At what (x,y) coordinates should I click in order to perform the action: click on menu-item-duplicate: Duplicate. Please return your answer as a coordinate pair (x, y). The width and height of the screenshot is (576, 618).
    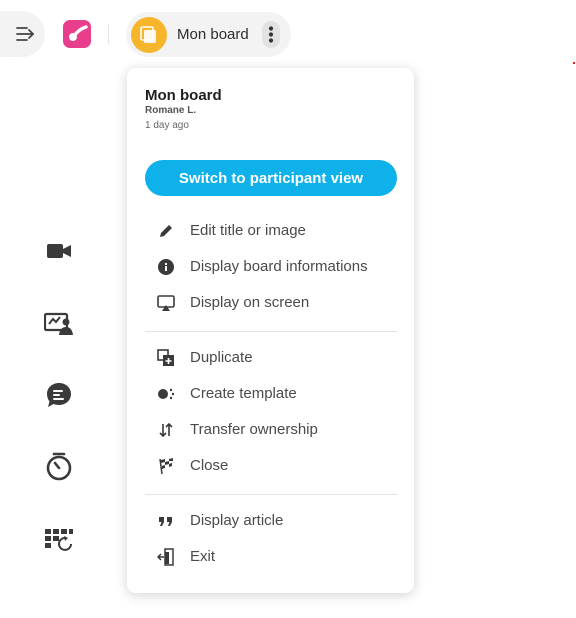
    Looking at the image, I should click on (271, 358).